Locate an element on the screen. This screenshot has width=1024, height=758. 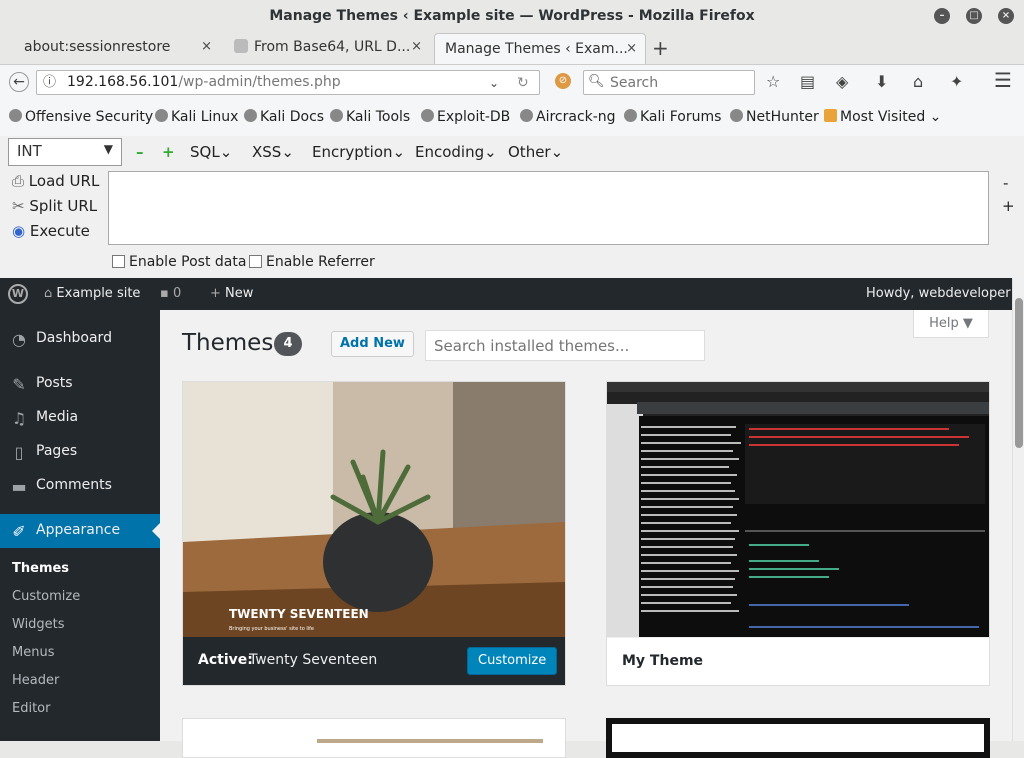
enable-referrer-checkbox: Enable Referrer is located at coordinates (312, 262).